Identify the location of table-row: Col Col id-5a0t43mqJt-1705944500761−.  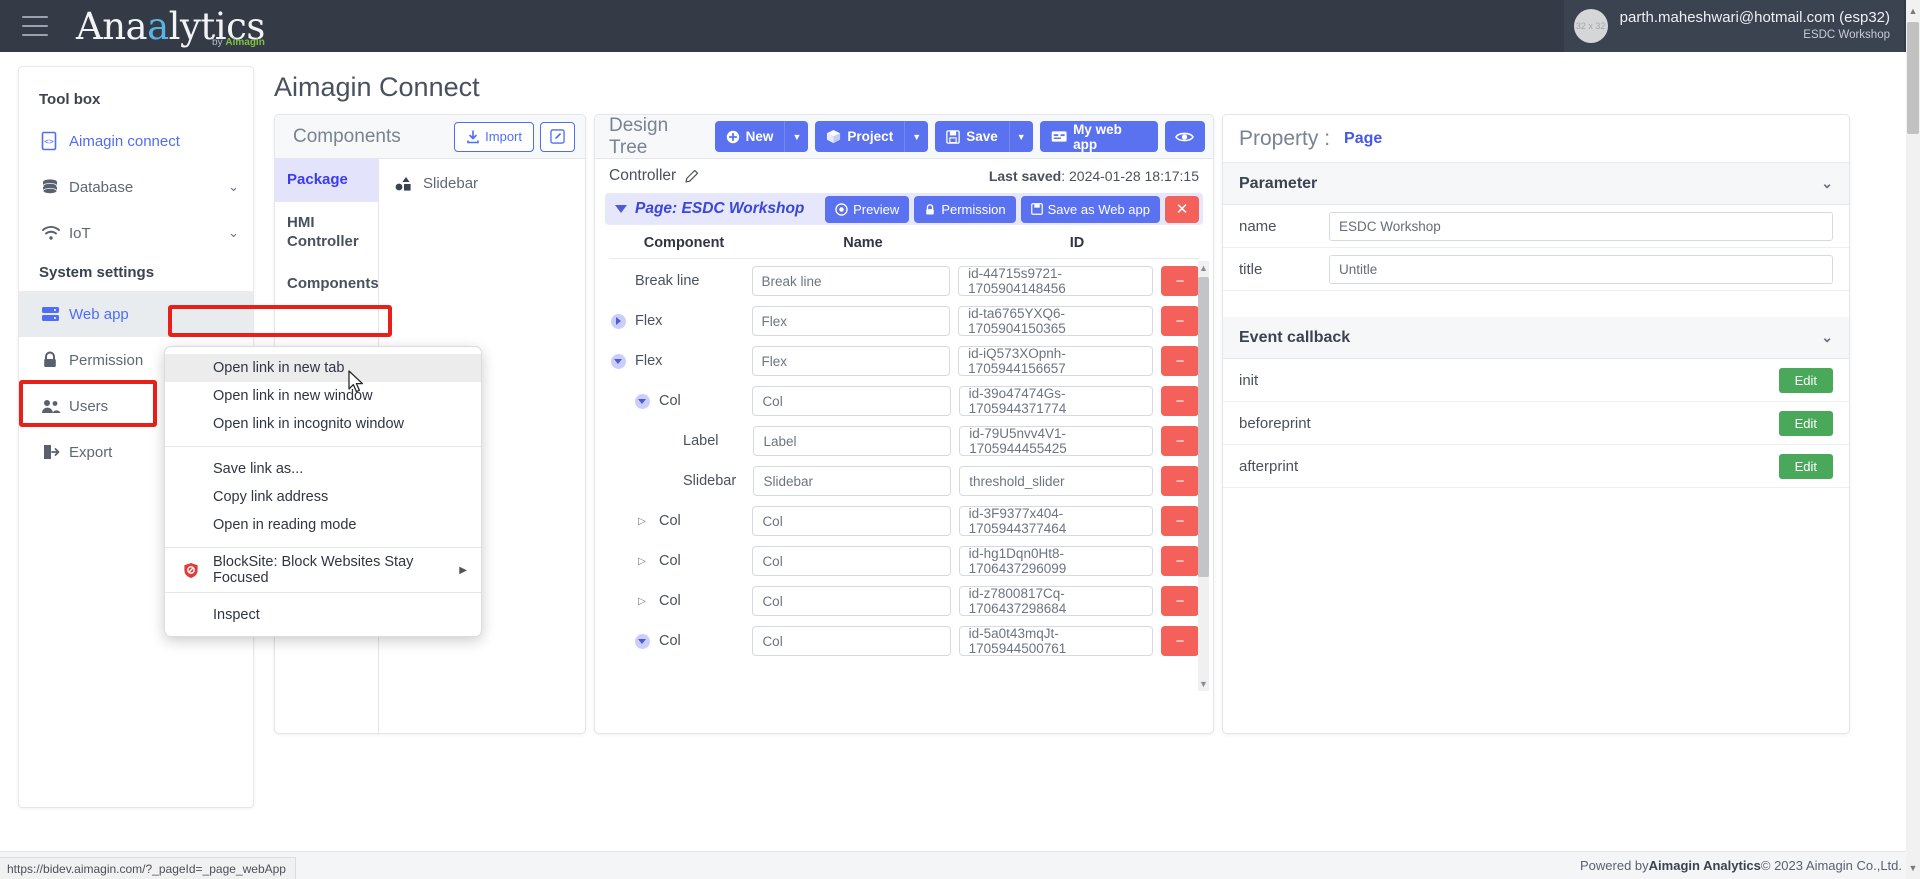
(904, 641).